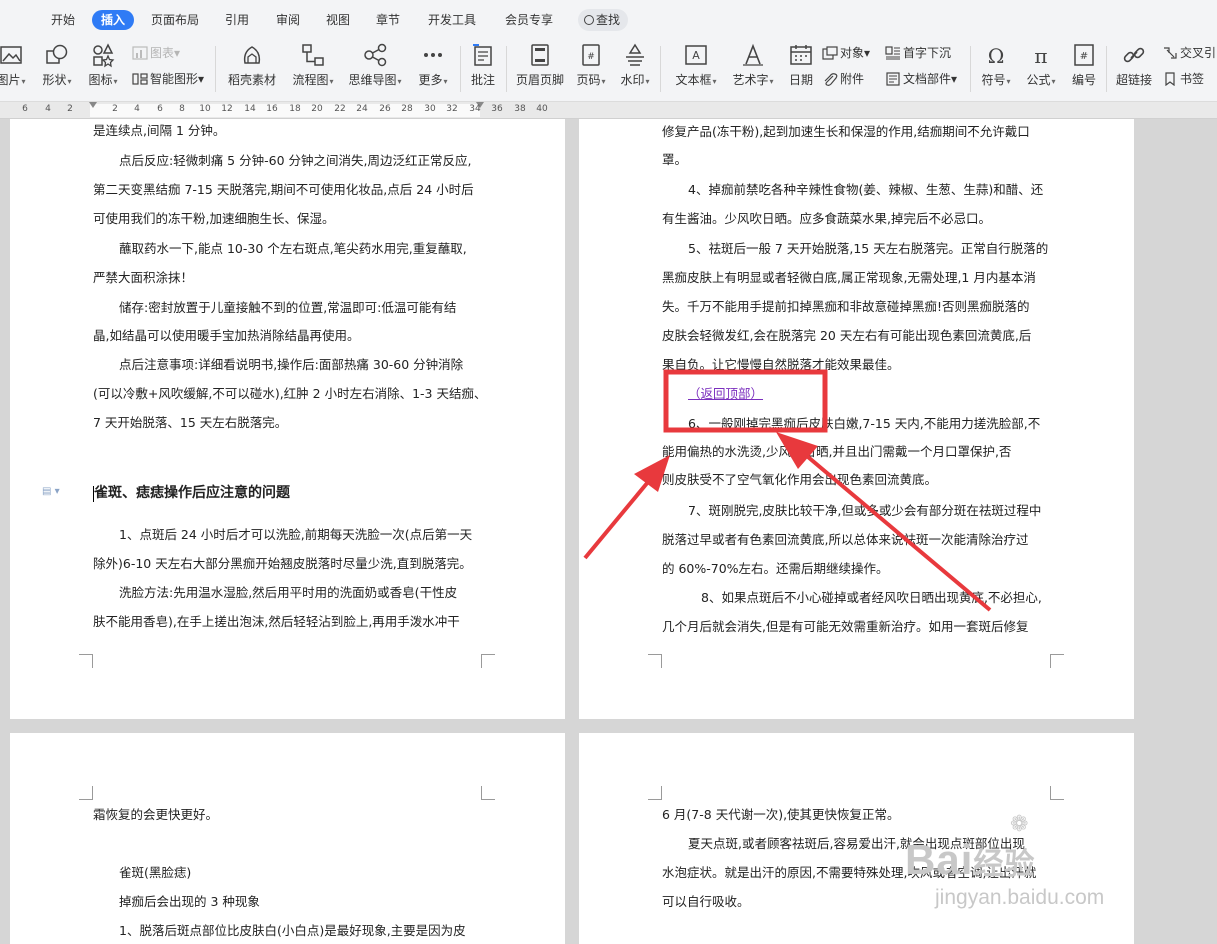 The height and width of the screenshot is (944, 1217). I want to click on body-line: 洗脸方法:先用温水湿脸,然后用平时用的洗面奶或香皂(干性皮, so click(288, 592).